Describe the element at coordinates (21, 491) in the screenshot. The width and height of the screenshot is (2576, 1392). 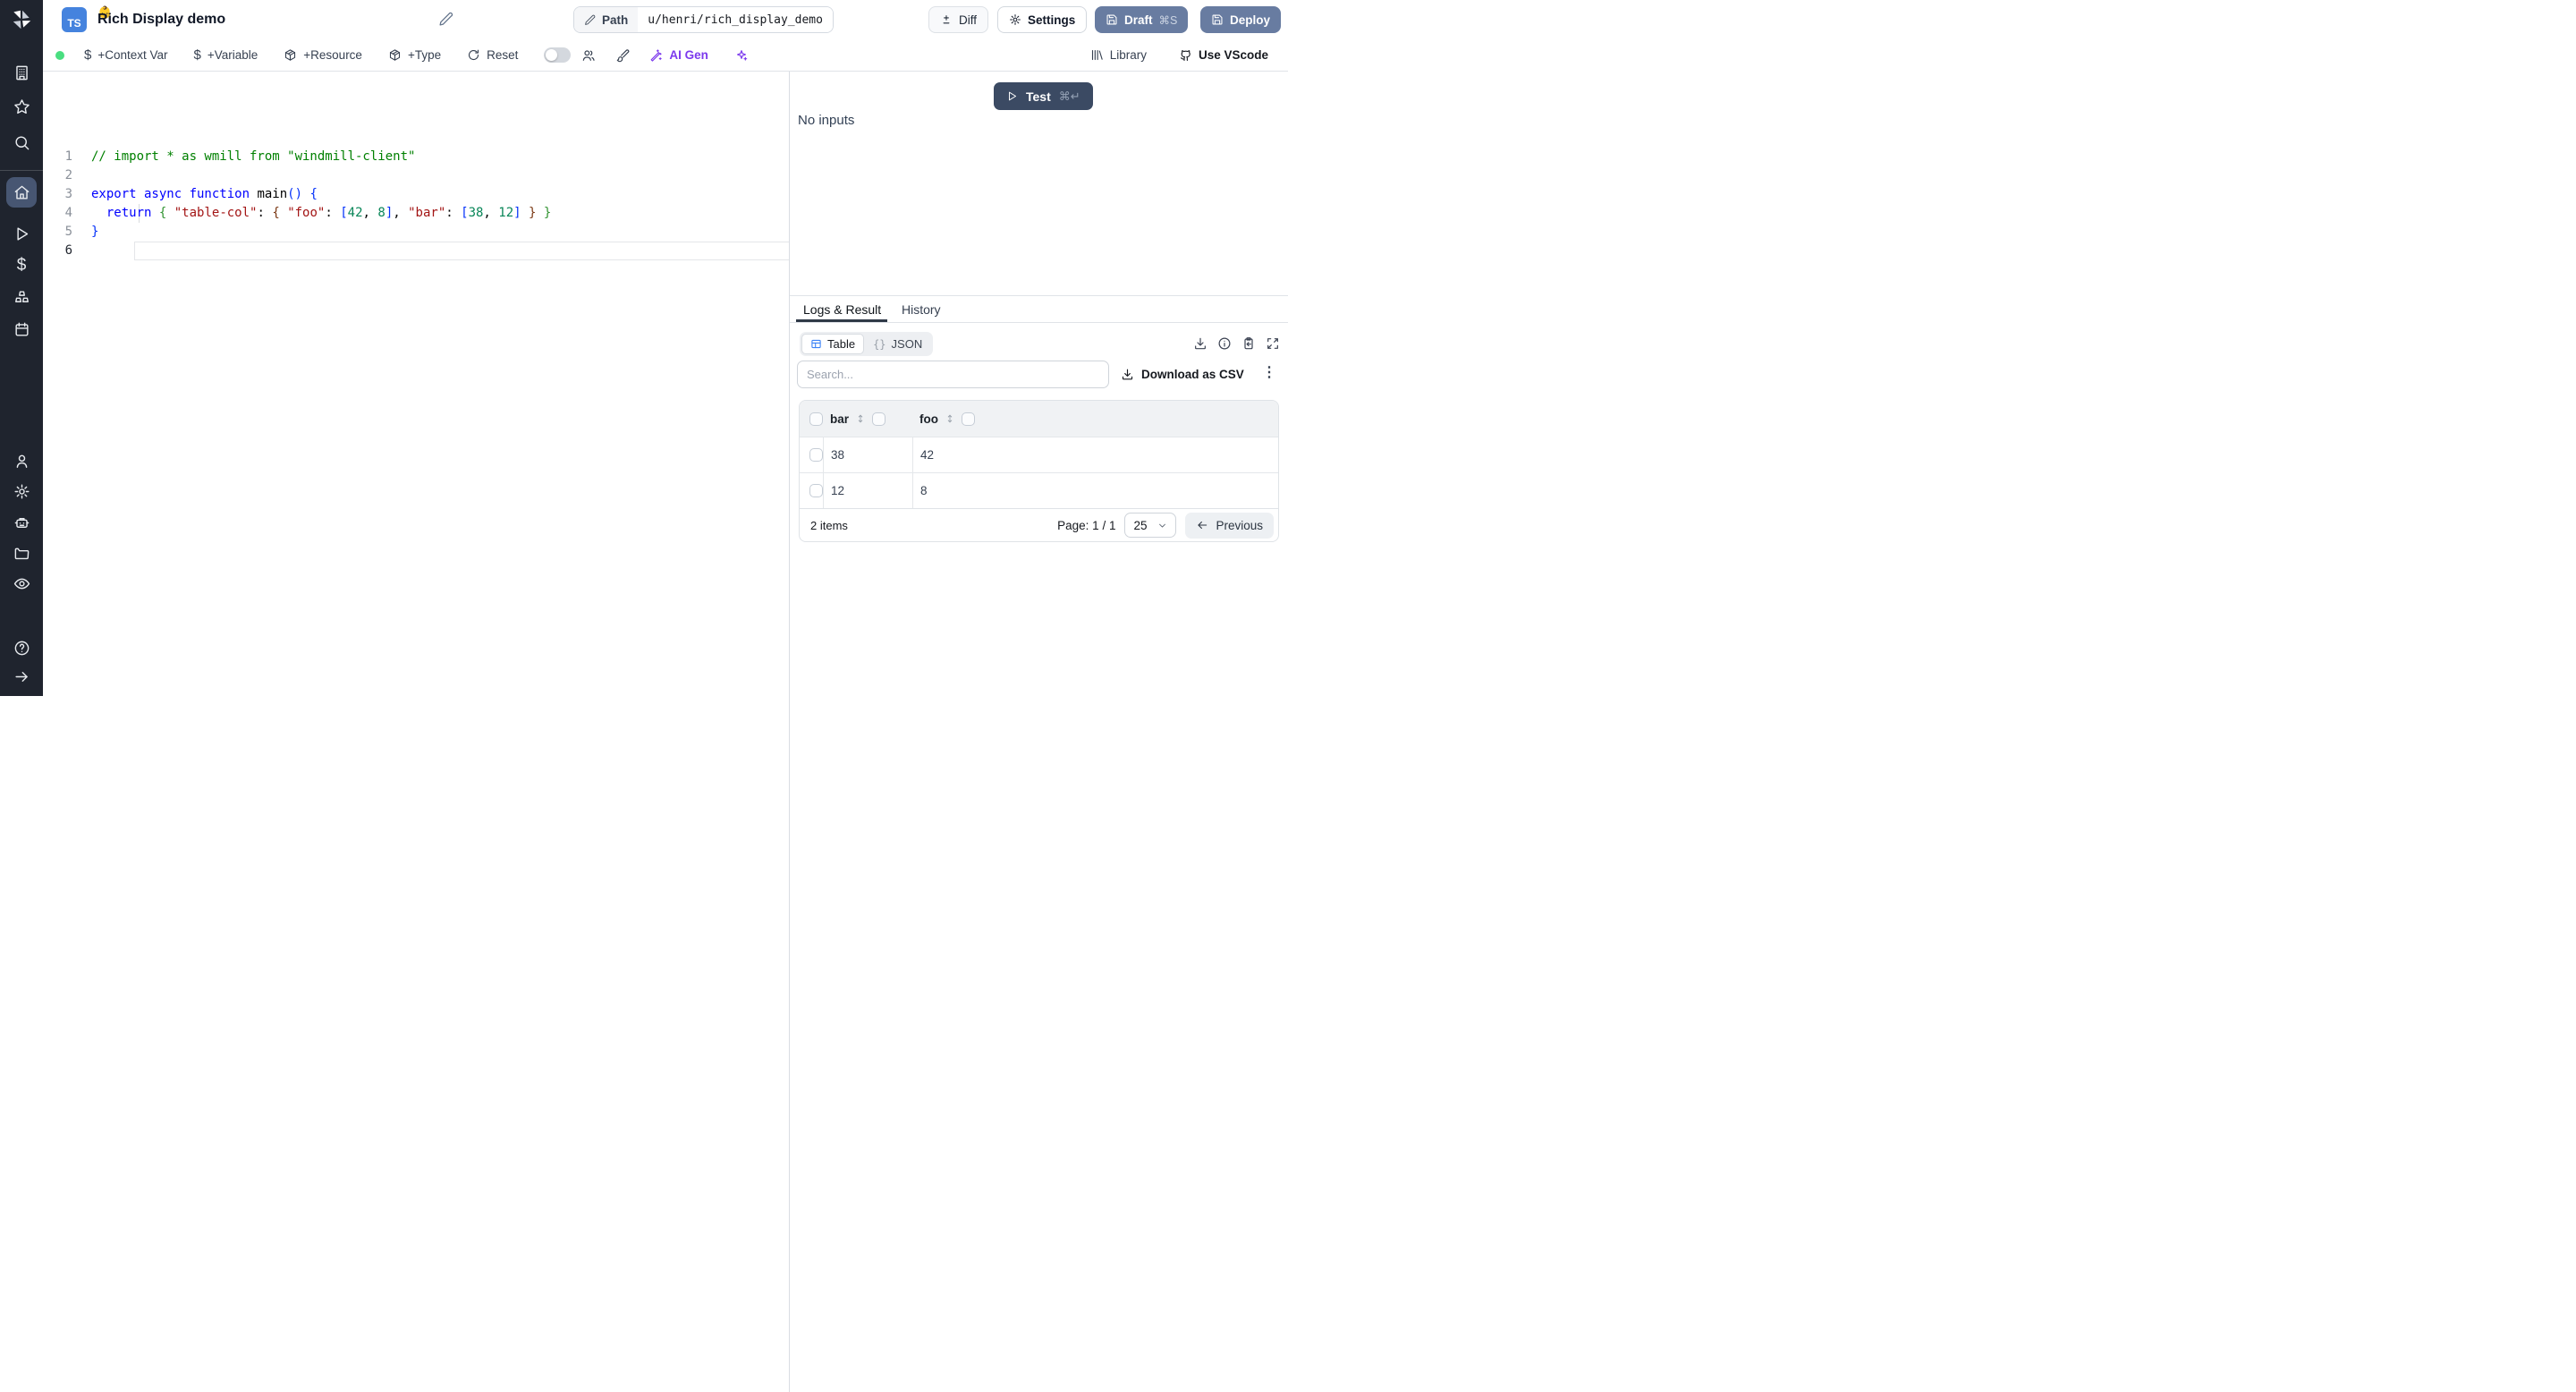
I see `sidebar-item-settings` at that location.